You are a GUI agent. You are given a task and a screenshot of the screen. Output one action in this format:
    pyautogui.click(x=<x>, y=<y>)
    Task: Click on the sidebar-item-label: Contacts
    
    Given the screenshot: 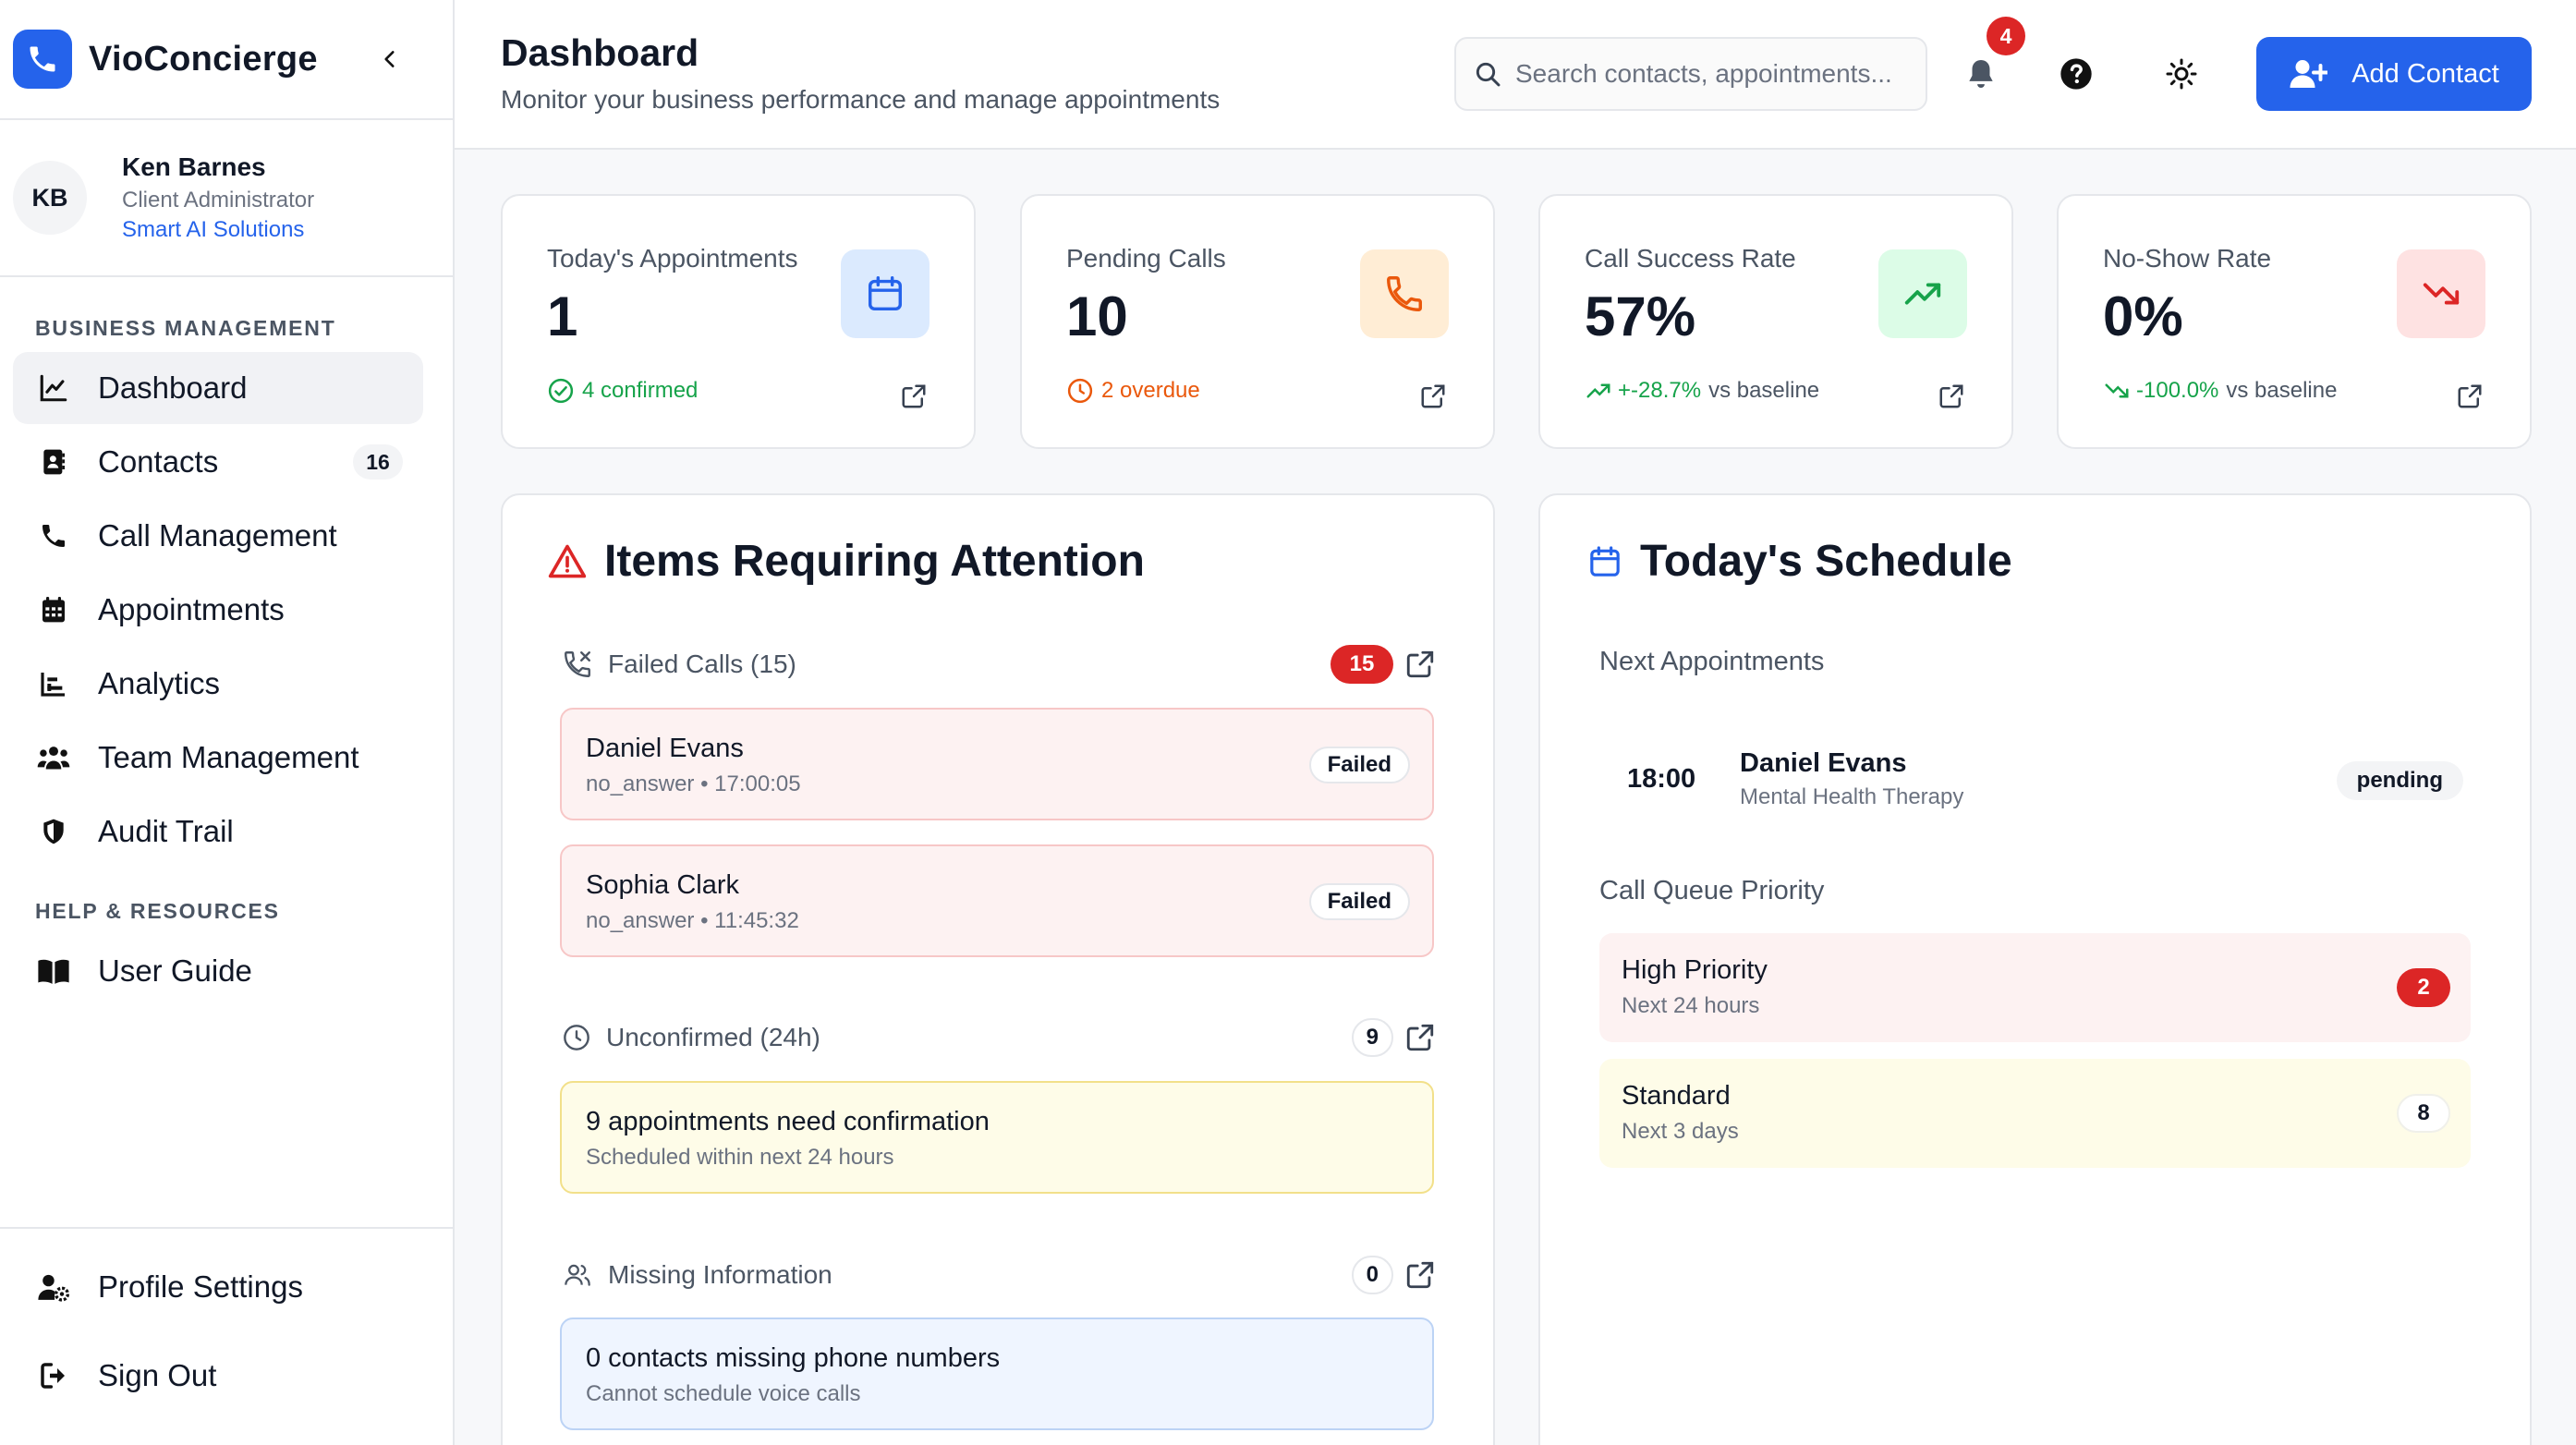 What is the action you would take?
    pyautogui.click(x=158, y=461)
    